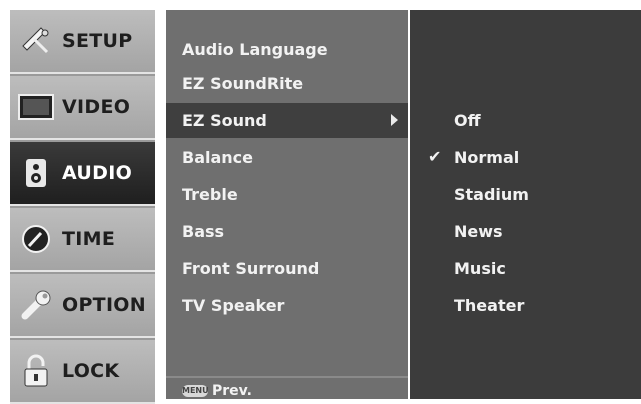 This screenshot has height=404, width=641. What do you see at coordinates (525, 120) in the screenshot?
I see `option-off: Off` at bounding box center [525, 120].